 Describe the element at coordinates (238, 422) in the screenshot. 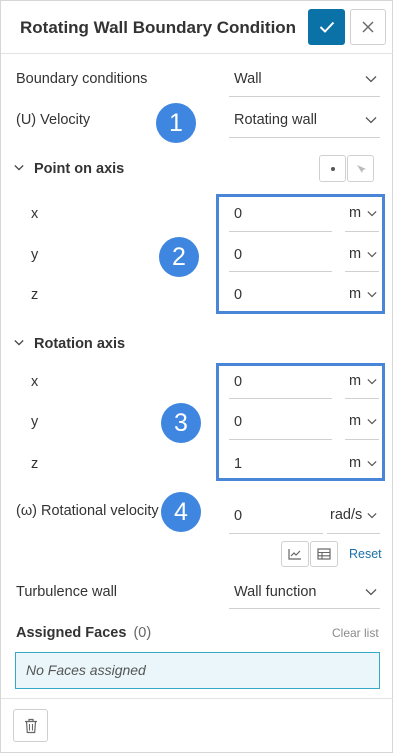

I see `rotation-y-input: 0` at that location.